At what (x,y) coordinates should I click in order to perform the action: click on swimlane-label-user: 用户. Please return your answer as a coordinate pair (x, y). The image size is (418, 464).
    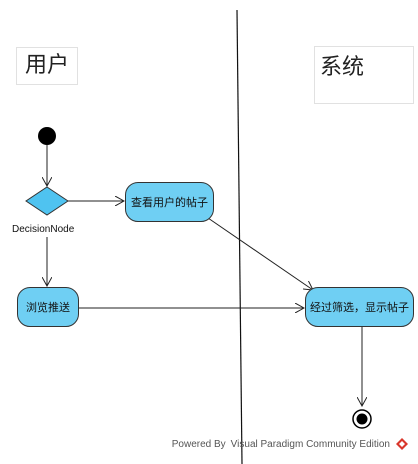
    Looking at the image, I should click on (47, 66).